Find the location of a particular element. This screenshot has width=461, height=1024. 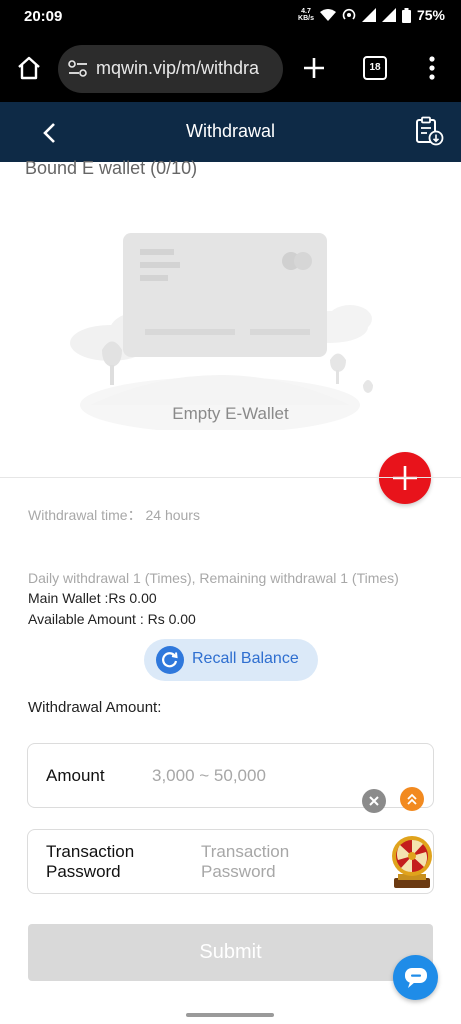

url-text: mqwin.vip/m/withdra is located at coordinates (178, 68).